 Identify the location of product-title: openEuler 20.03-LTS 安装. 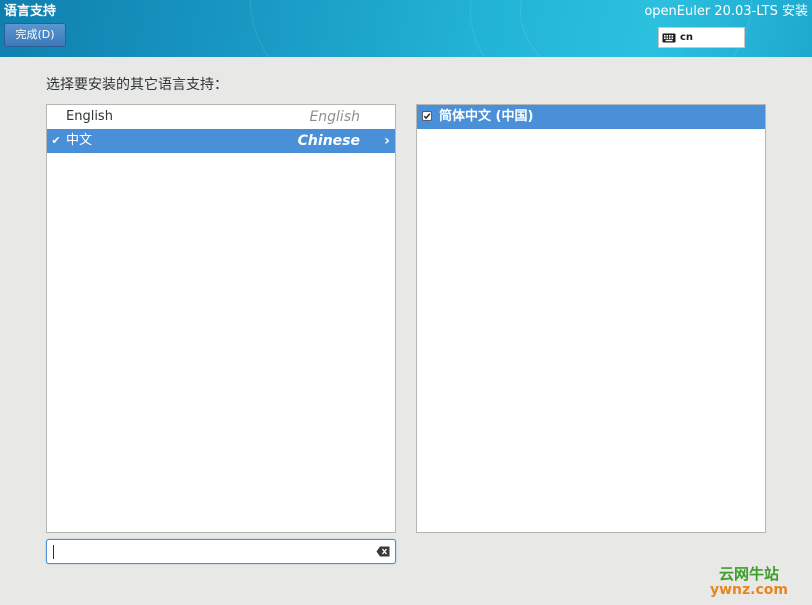
(726, 11).